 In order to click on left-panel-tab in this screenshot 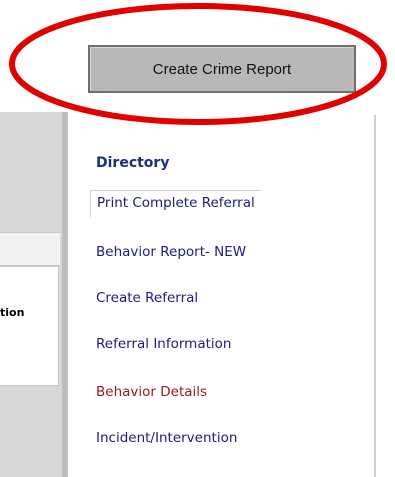, I will do `click(30, 249)`.